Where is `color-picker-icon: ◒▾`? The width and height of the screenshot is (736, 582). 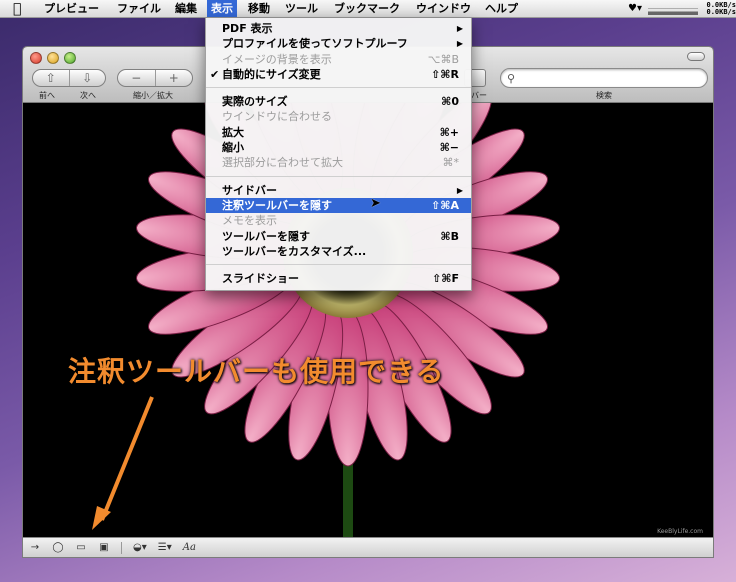
color-picker-icon: ◒▾ is located at coordinates (140, 548).